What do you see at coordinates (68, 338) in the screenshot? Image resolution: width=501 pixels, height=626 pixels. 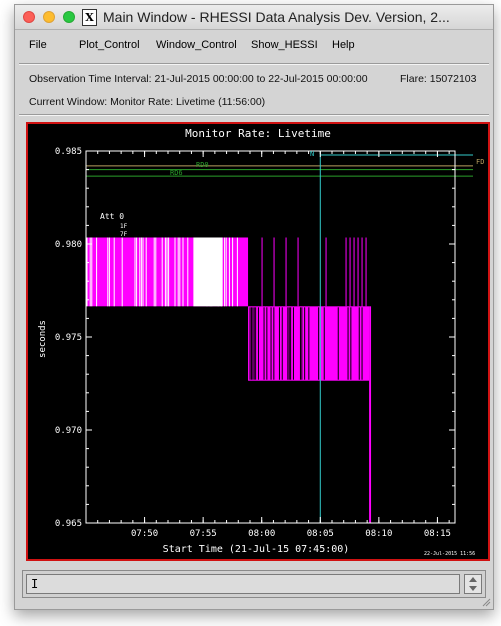 I see `y-tick-label: 0.975` at bounding box center [68, 338].